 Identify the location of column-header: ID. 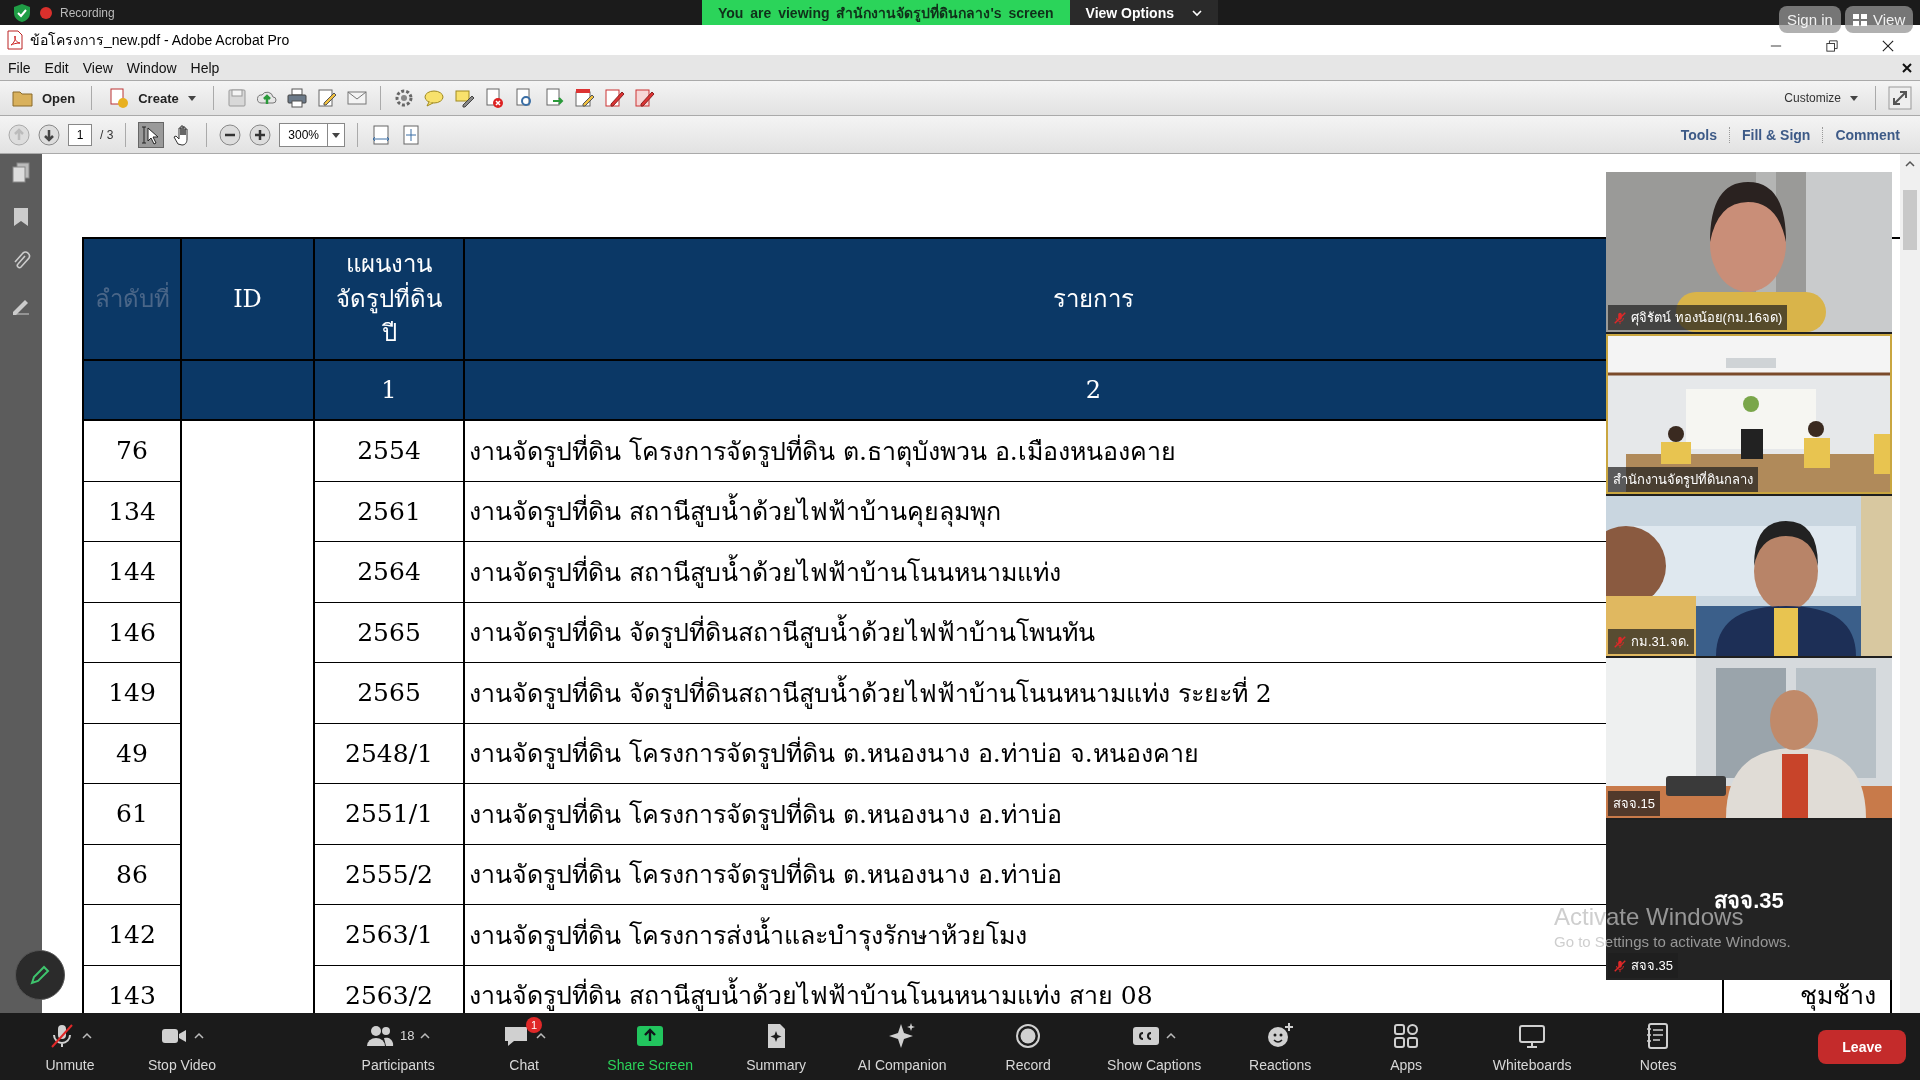
(248, 300).